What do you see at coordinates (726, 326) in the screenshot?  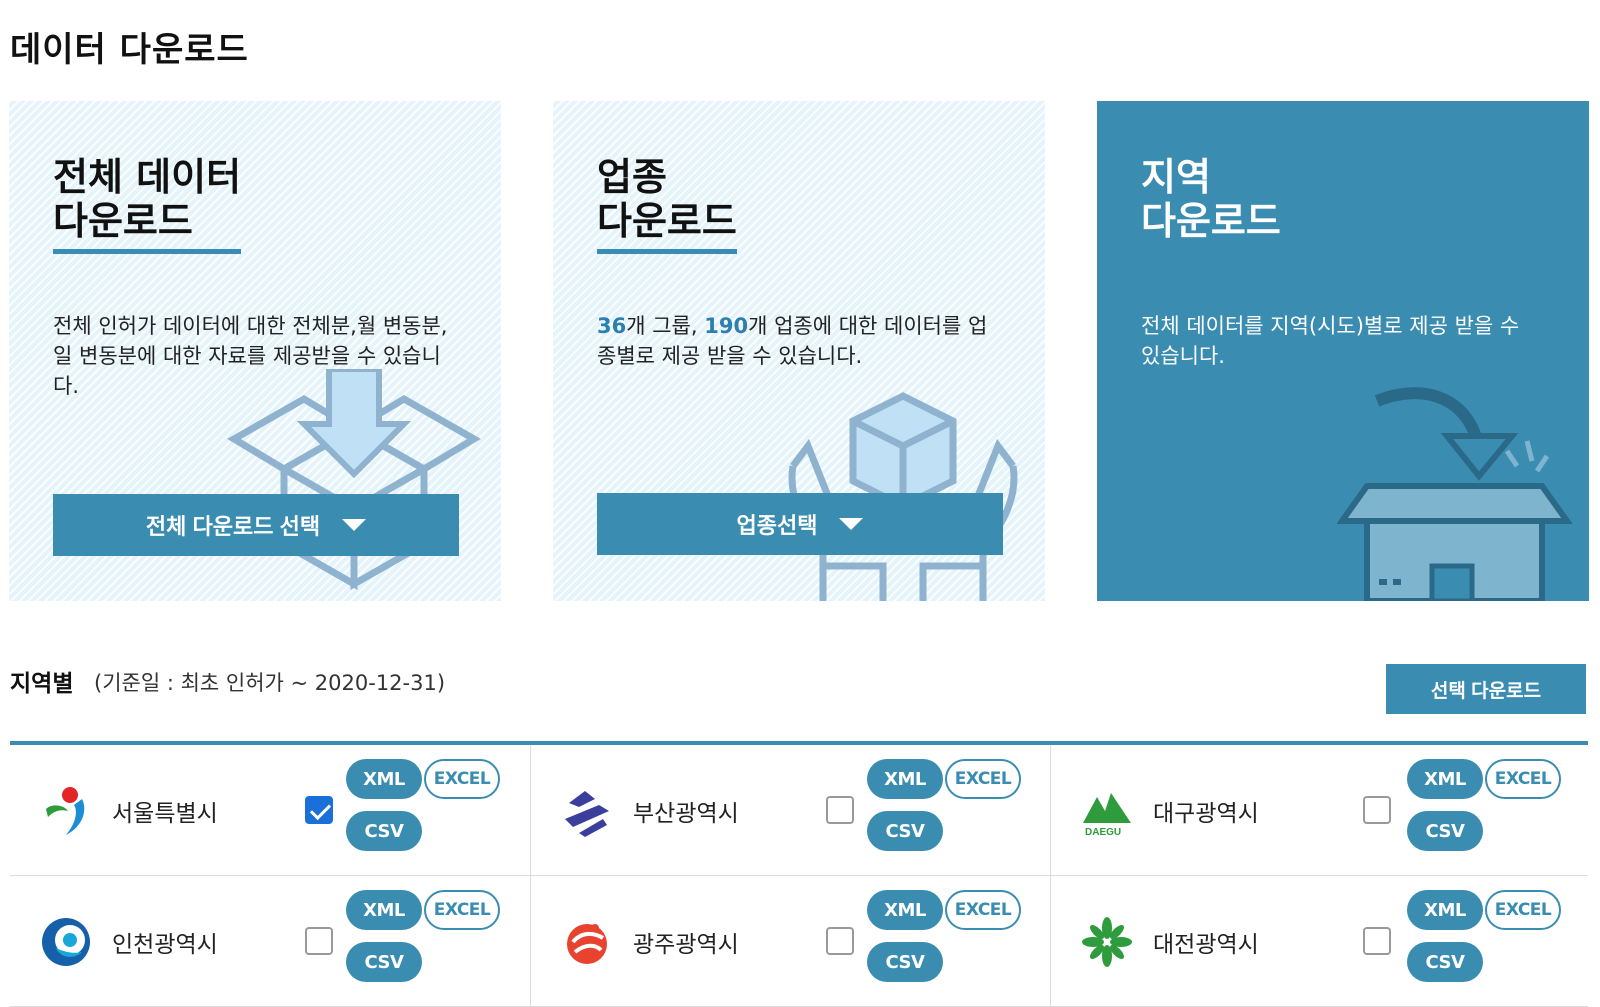 I see `industry-count: 190` at bounding box center [726, 326].